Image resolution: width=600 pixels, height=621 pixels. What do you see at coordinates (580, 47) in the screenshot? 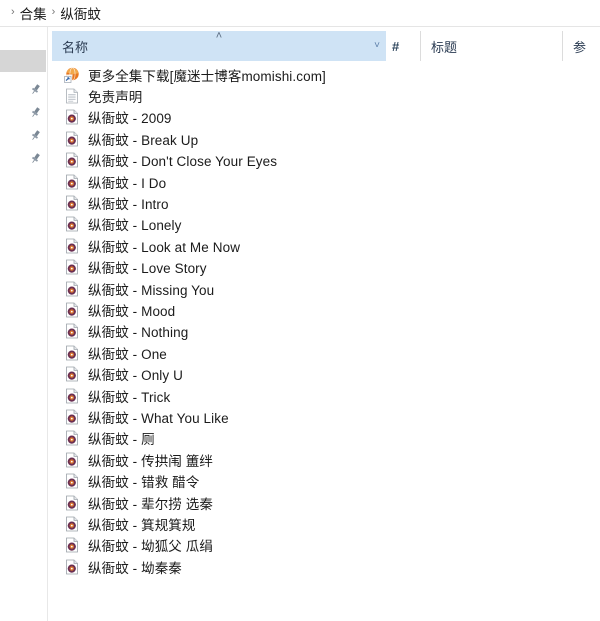
I see `column-header-extra-label: 参` at bounding box center [580, 47].